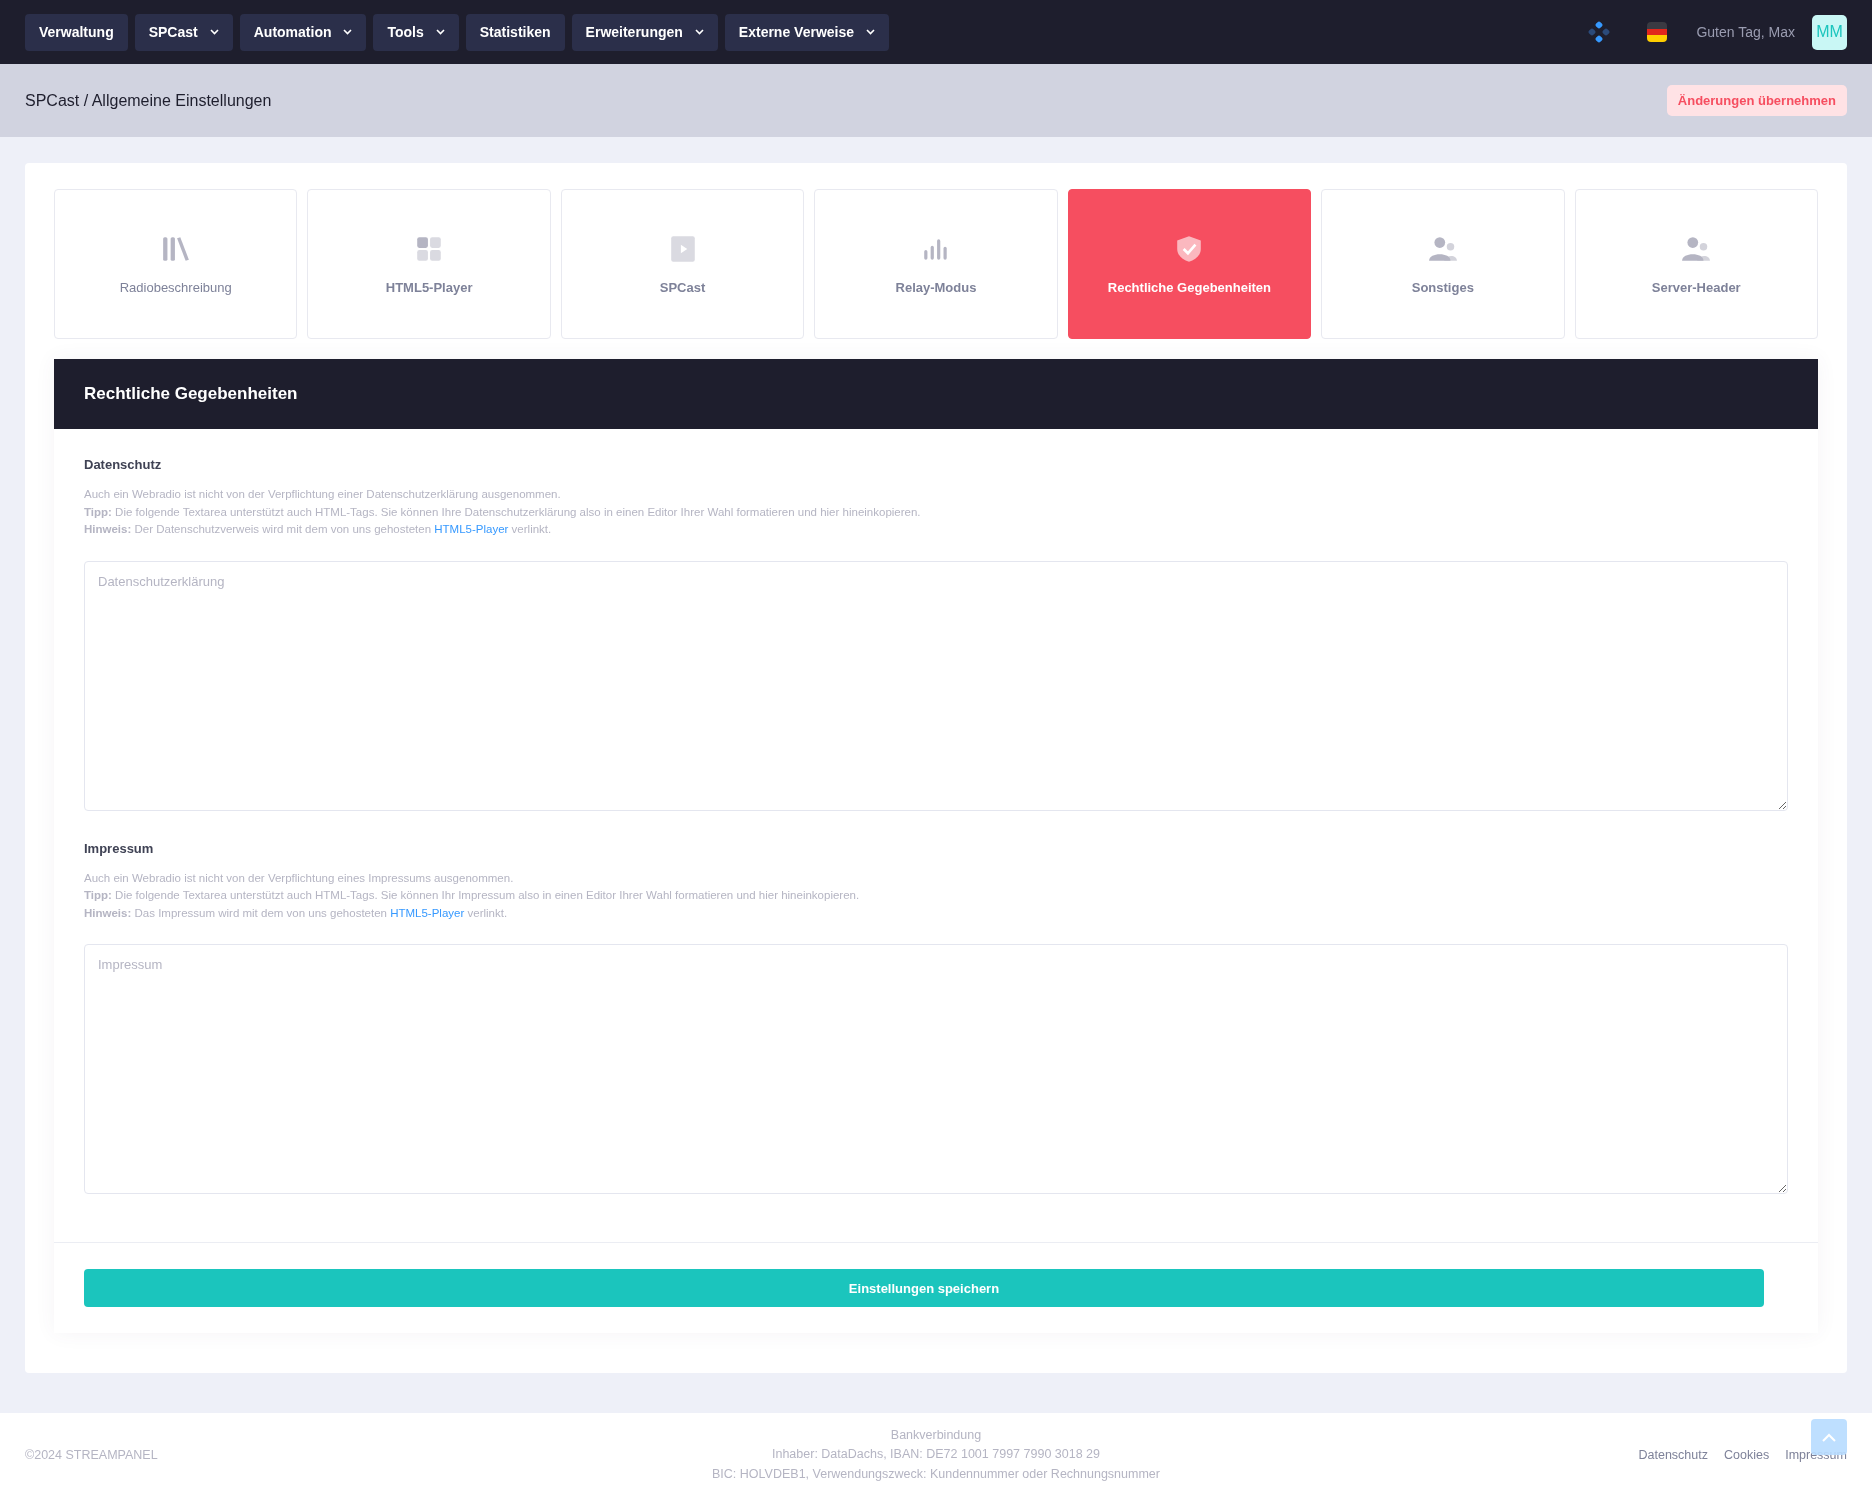  I want to click on nav-menu-button: Externe Verweise, so click(807, 32).